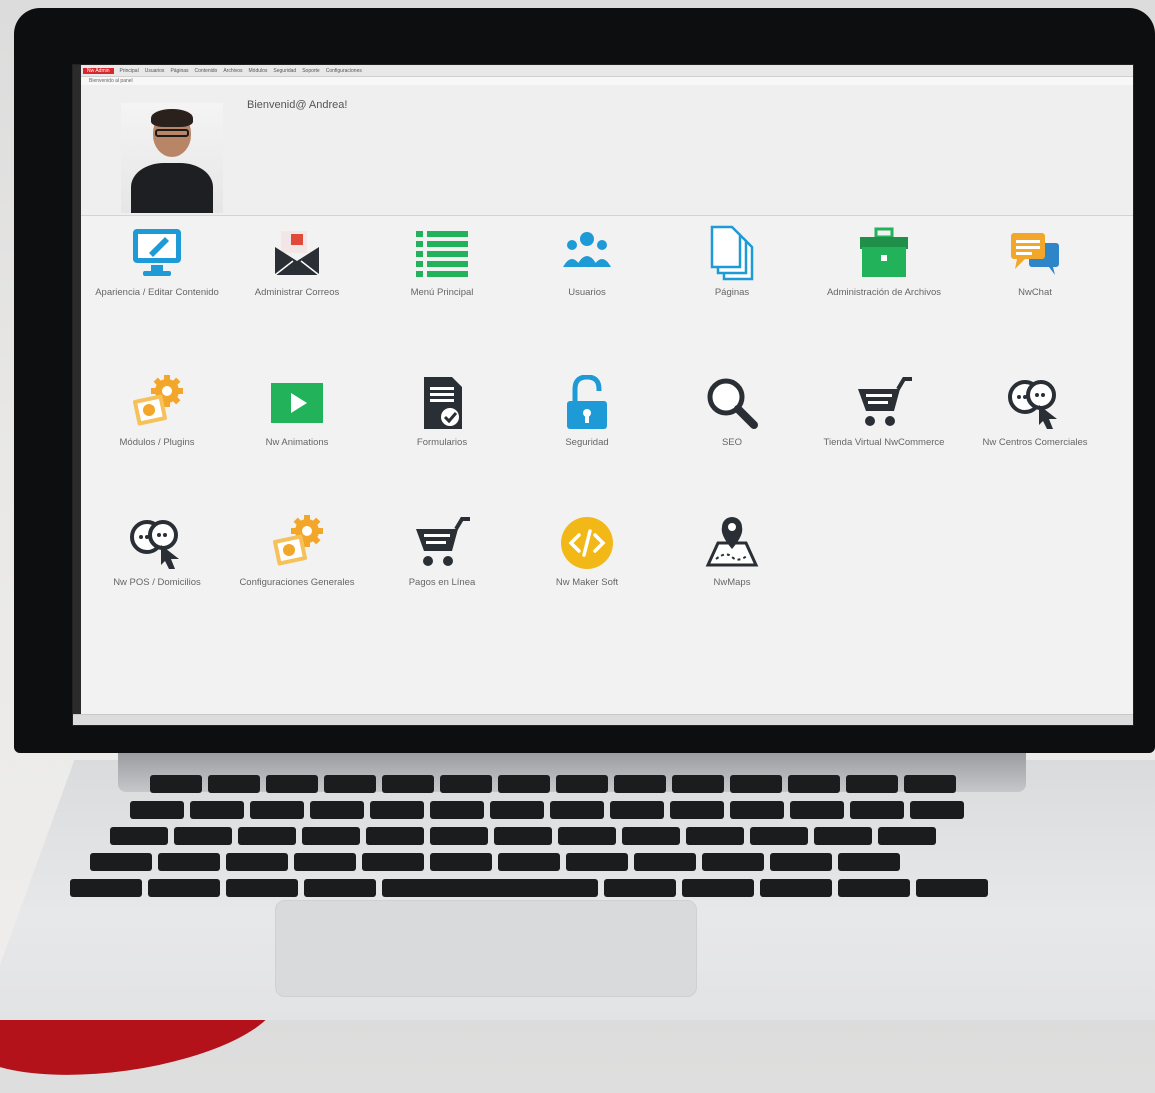 The width and height of the screenshot is (1155, 1093). Describe the element at coordinates (179, 71) in the screenshot. I see `menu-item-3: Páginas` at that location.